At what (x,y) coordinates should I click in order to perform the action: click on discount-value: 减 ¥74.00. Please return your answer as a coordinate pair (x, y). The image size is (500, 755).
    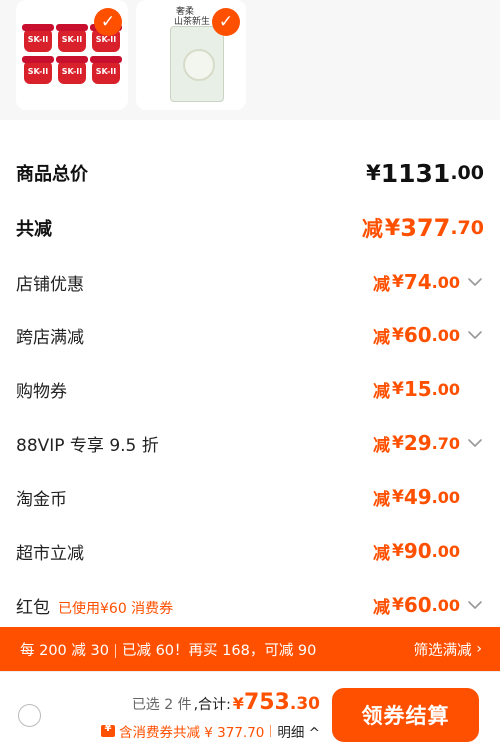
    Looking at the image, I should click on (428, 282).